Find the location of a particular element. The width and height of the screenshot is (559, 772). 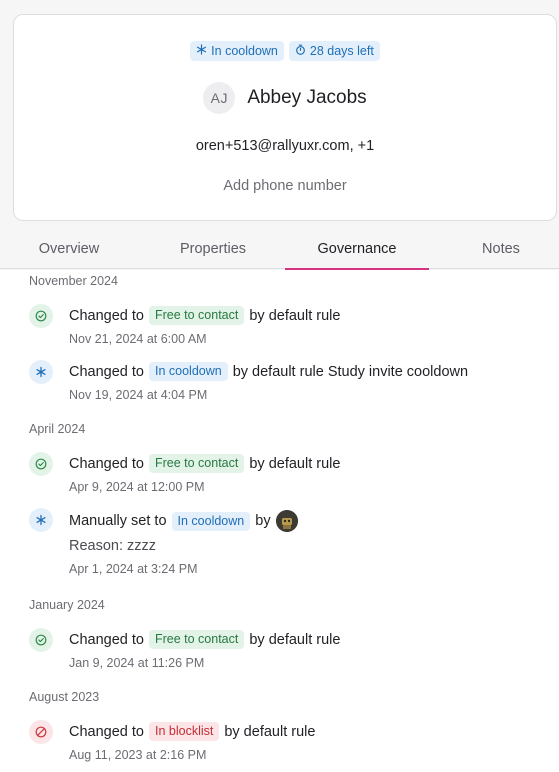

status-badges: In cooldown 28 days left is located at coordinates (285, 51).